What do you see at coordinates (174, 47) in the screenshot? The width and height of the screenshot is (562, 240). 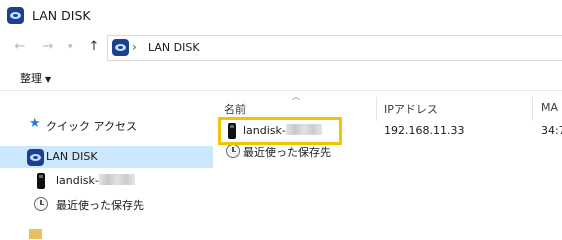 I see `breadcrumb-lan-disk: LAN DISK` at bounding box center [174, 47].